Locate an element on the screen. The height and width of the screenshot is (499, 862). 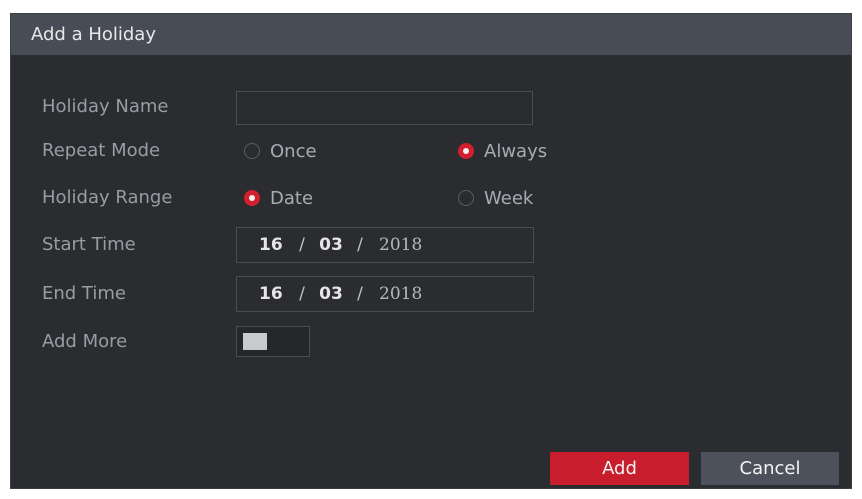
start-time-label: Start Time is located at coordinates (89, 244).